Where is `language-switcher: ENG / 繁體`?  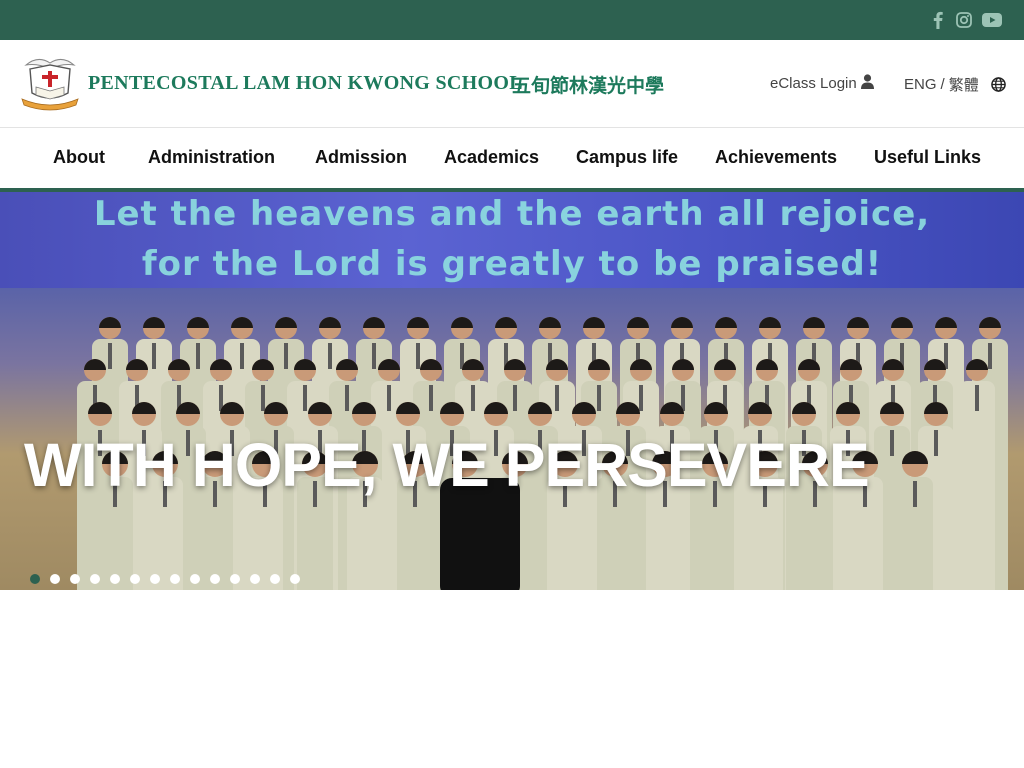
language-switcher: ENG / 繁體 is located at coordinates (955, 84).